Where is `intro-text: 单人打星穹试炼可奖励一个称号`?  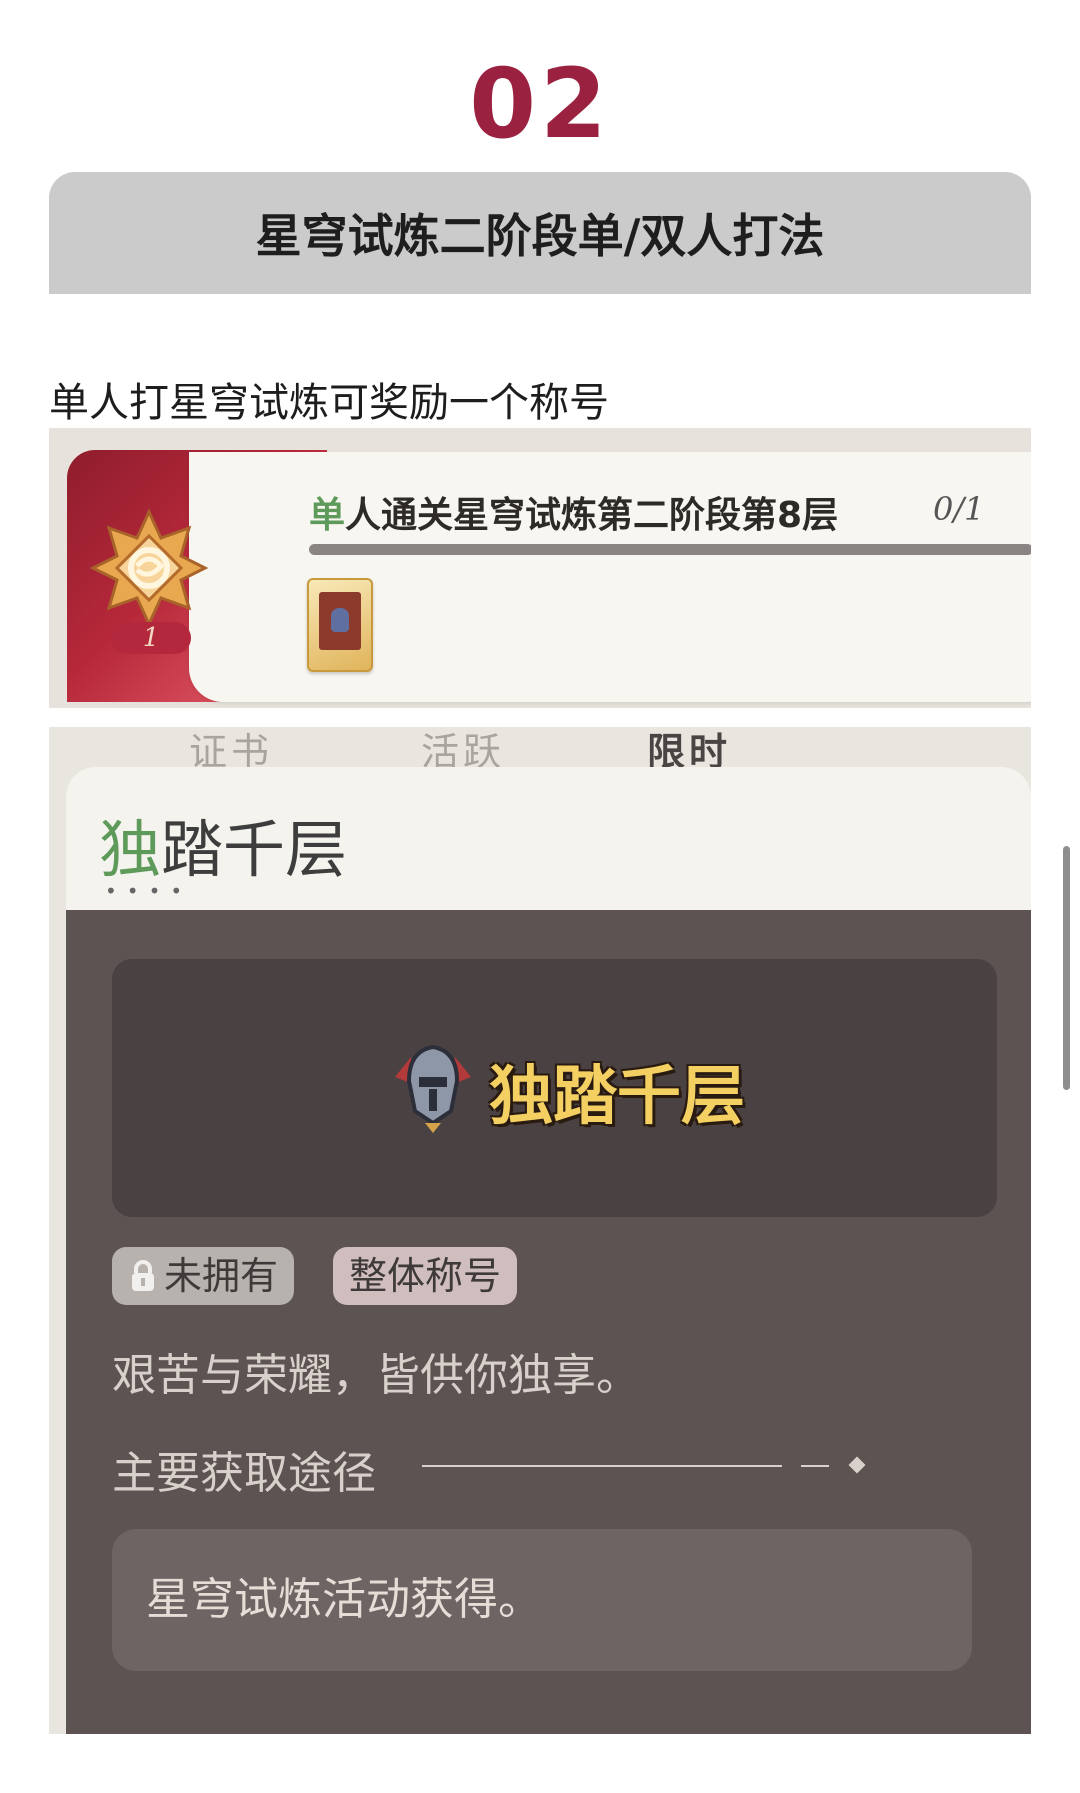
intro-text: 单人打星穹试炼可奖励一个称号 is located at coordinates (329, 403).